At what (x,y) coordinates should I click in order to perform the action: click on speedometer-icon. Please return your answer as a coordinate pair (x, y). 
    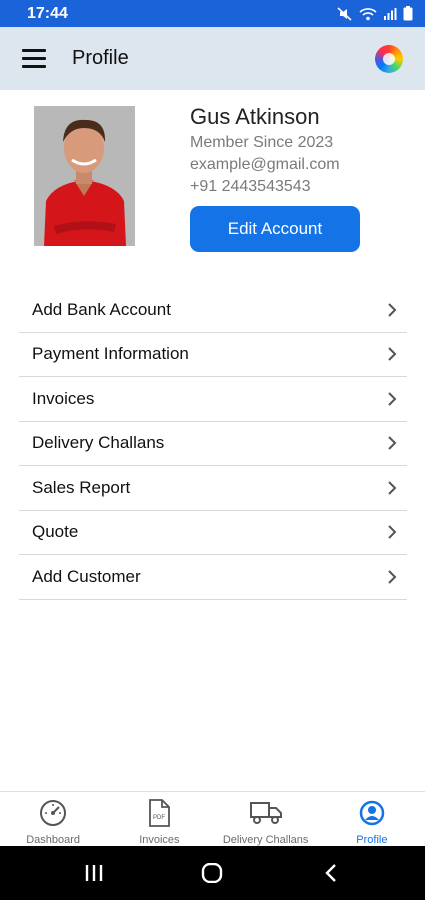
    Looking at the image, I should click on (53, 813).